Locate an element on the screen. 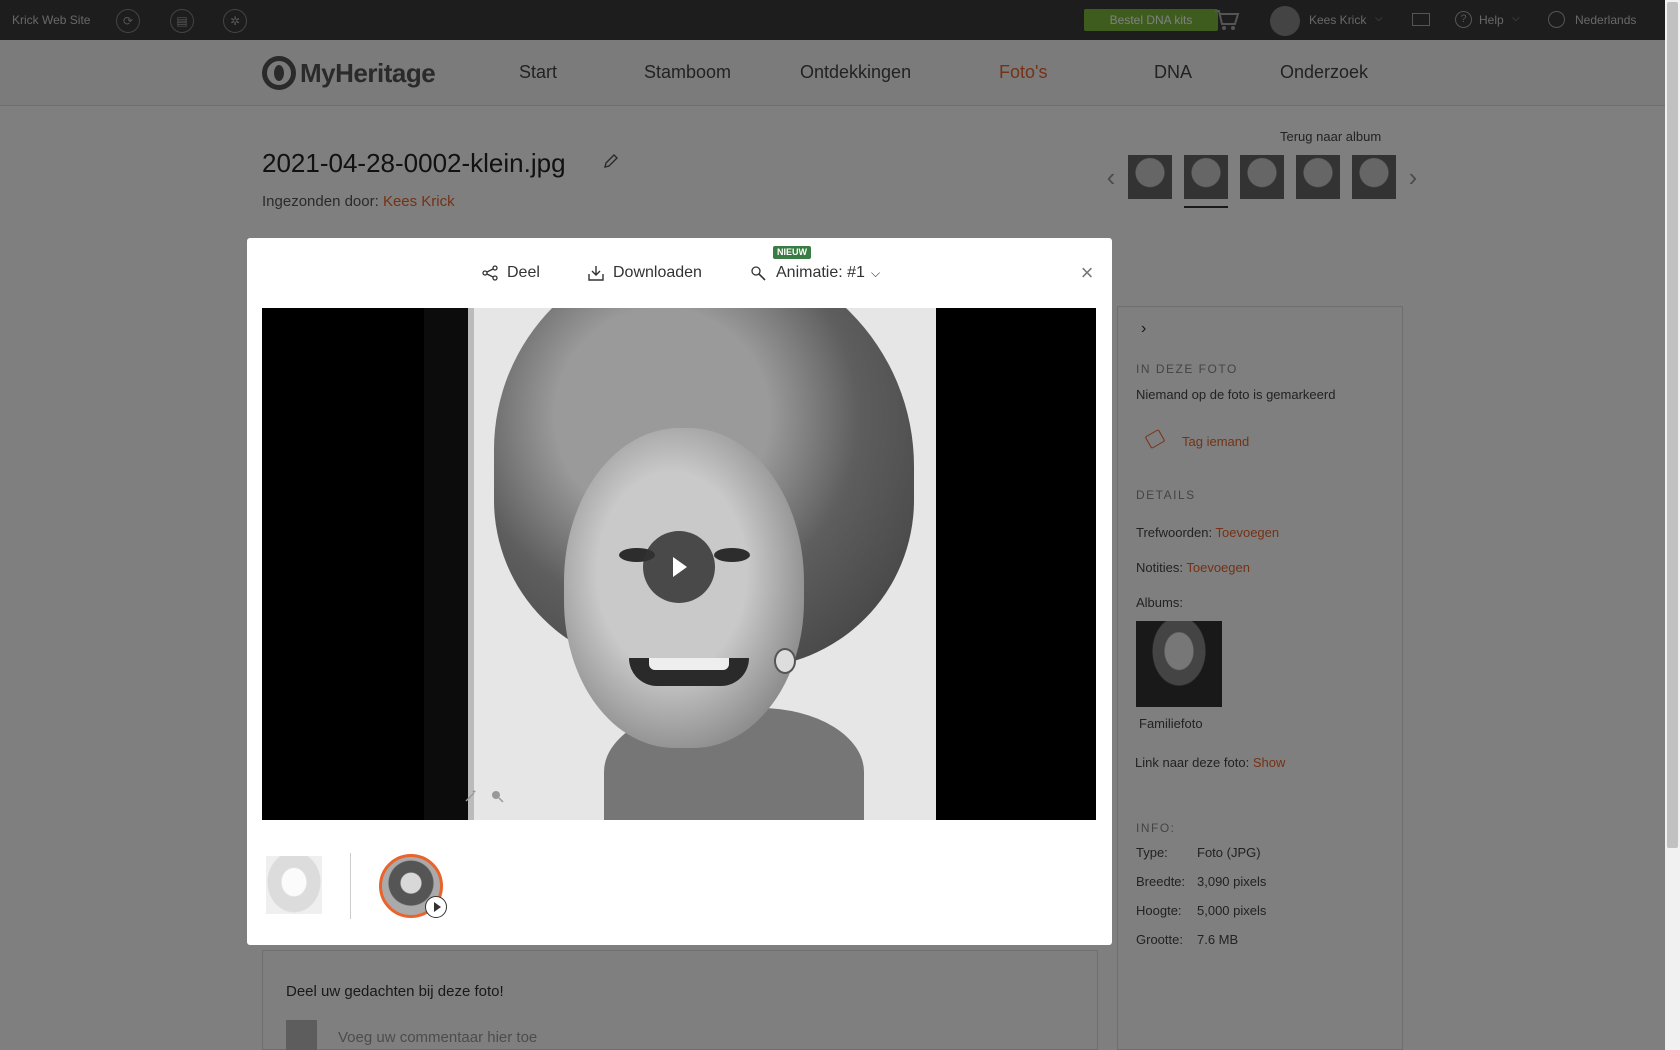  enhance-wand-icon is located at coordinates (470, 796).